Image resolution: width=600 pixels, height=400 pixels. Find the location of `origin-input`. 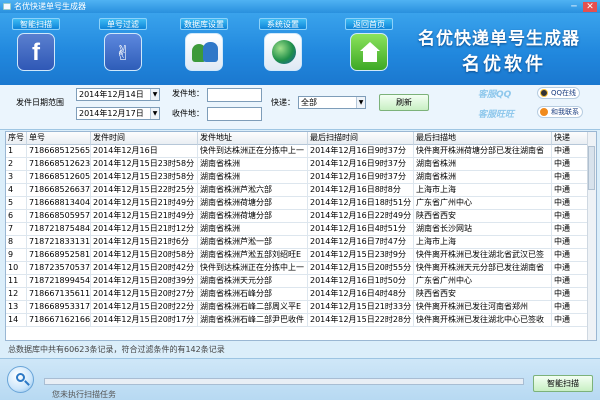

origin-input is located at coordinates (234, 95).